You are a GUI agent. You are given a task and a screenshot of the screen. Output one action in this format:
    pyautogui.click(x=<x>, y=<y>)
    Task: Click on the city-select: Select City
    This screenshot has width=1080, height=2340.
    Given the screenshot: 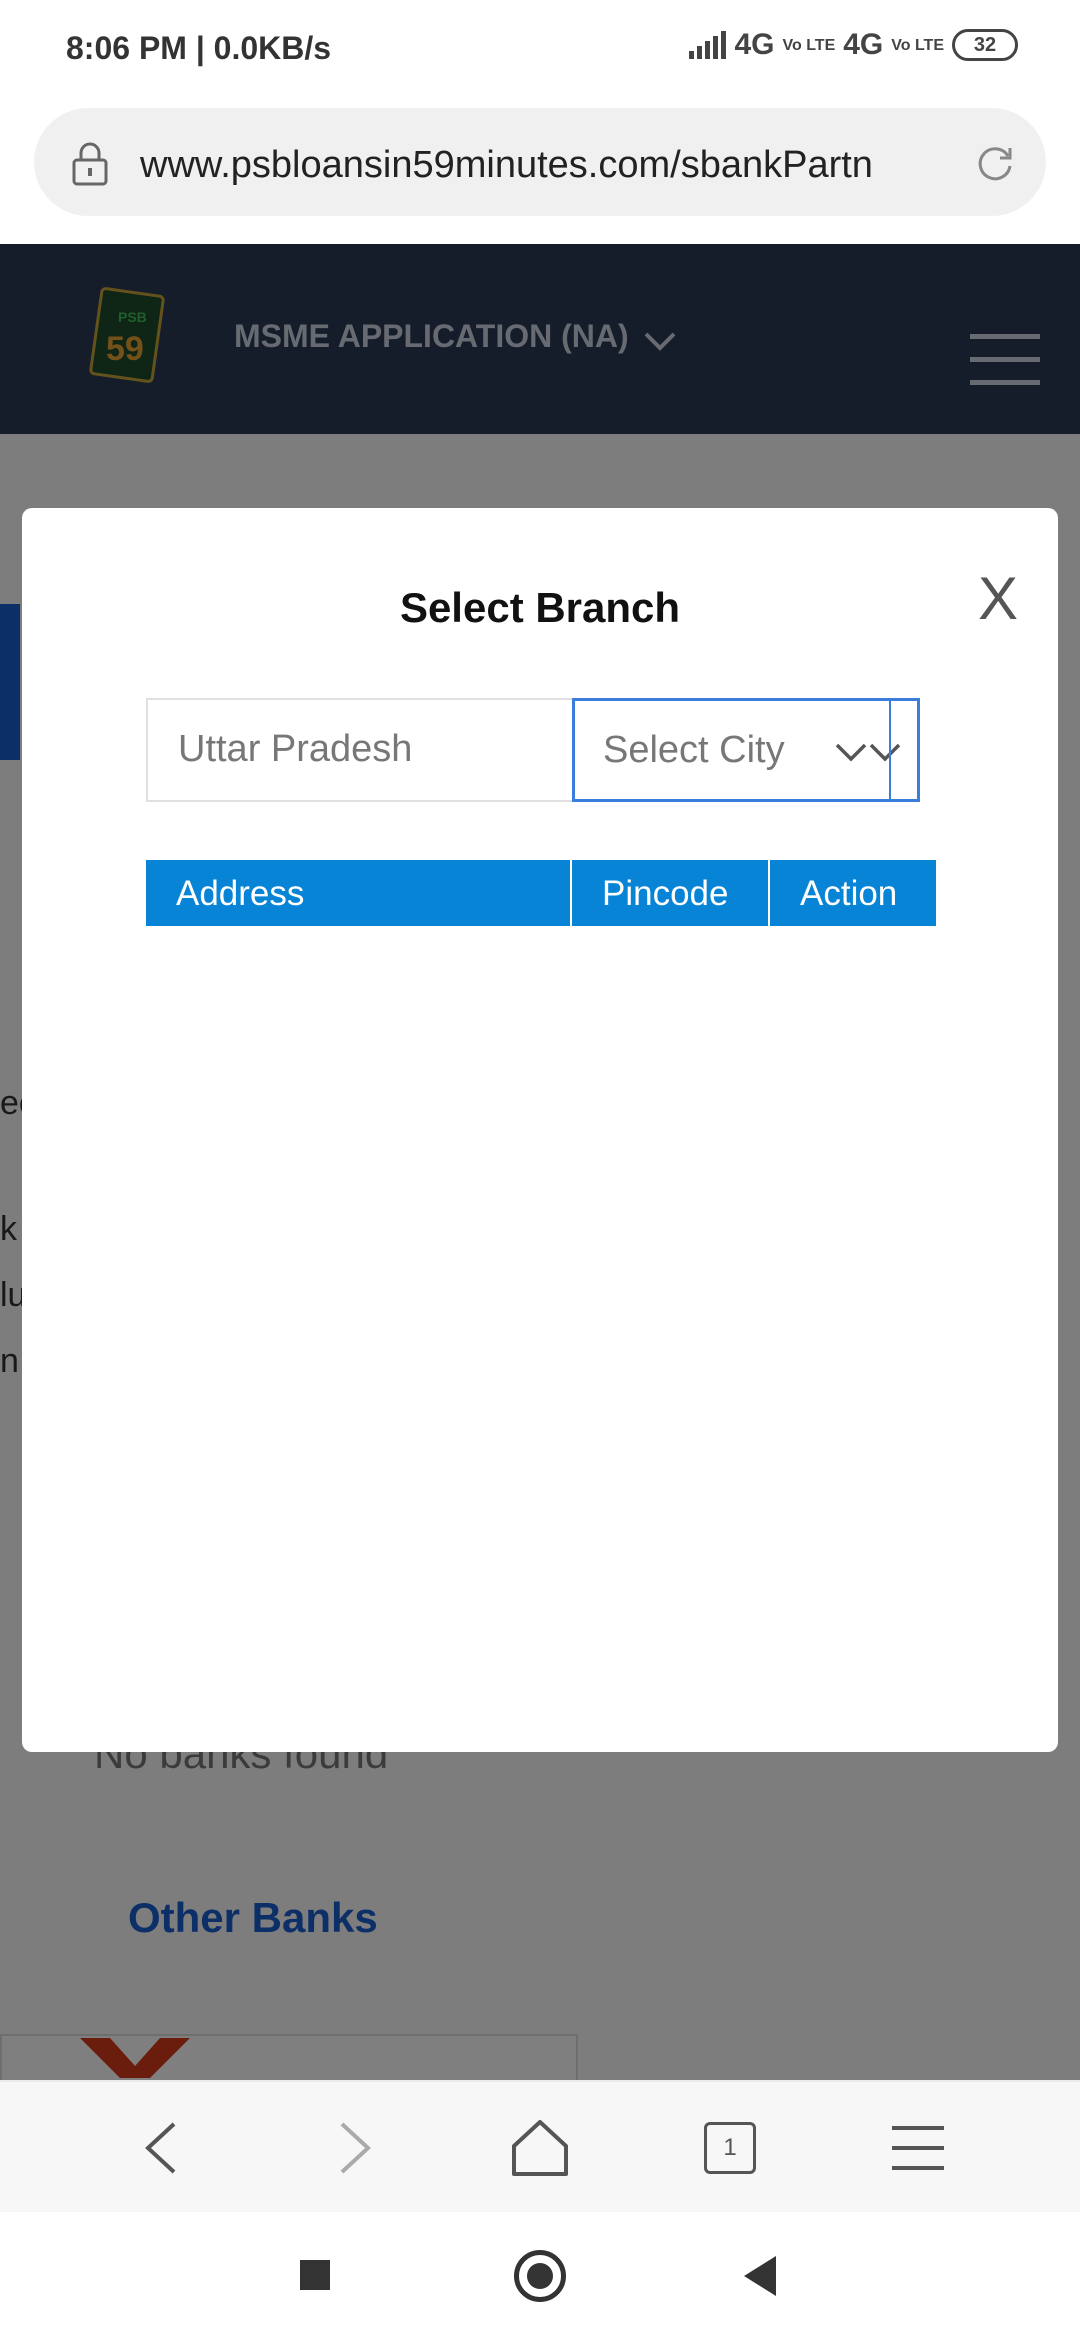 What is the action you would take?
    pyautogui.click(x=746, y=750)
    